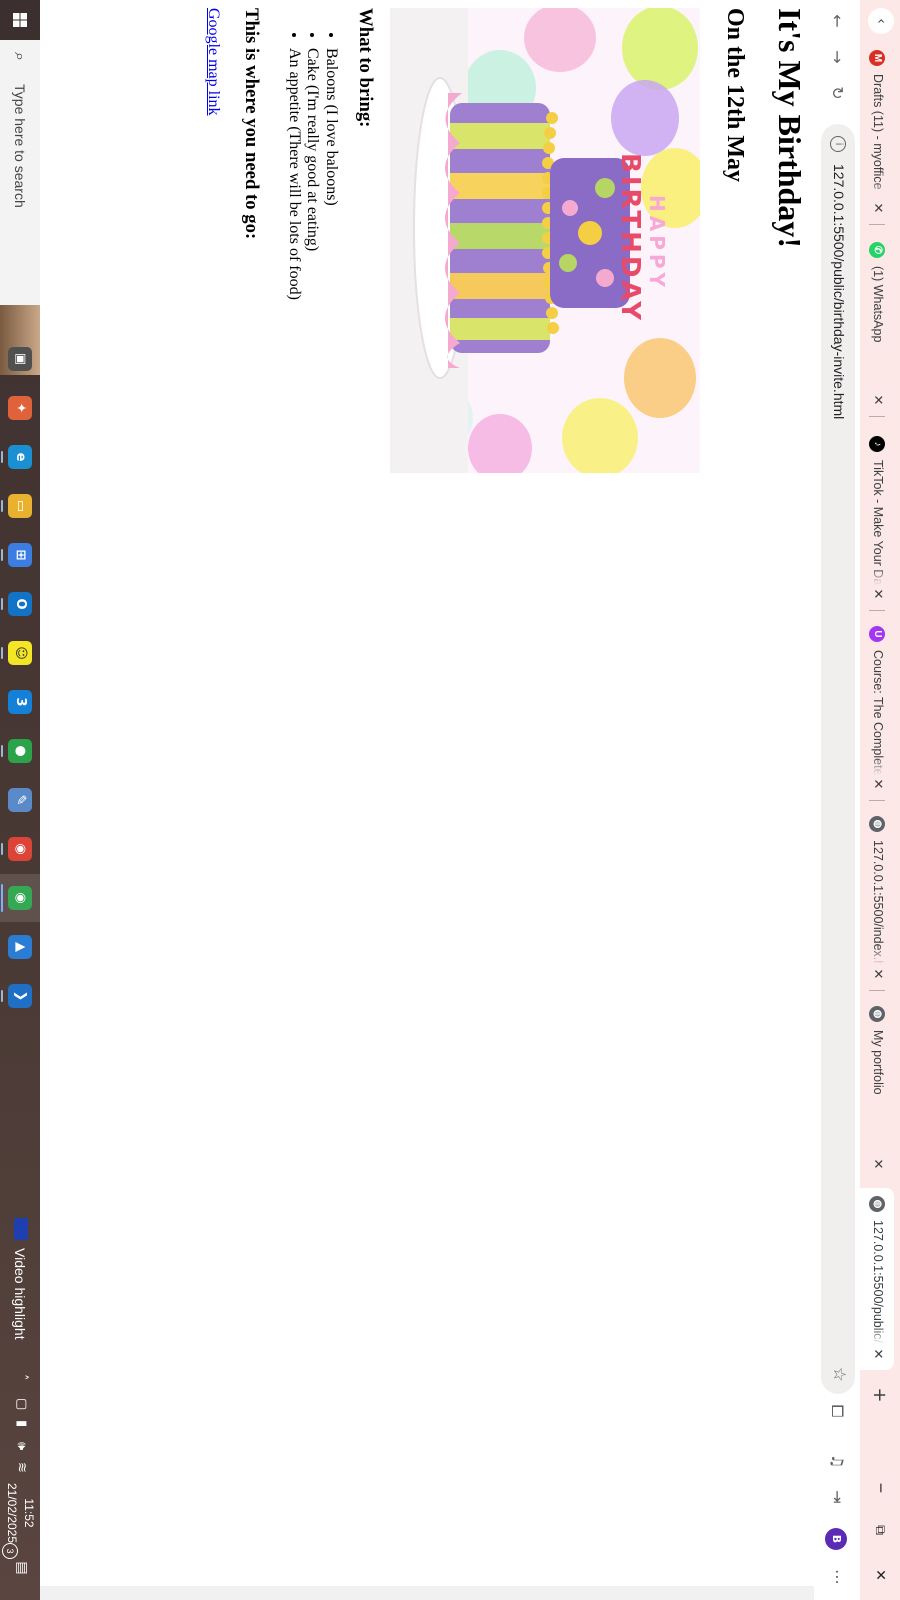 This screenshot has height=1600, width=900. Describe the element at coordinates (21, 1467) in the screenshot. I see `wifi-icon: ≋` at that location.